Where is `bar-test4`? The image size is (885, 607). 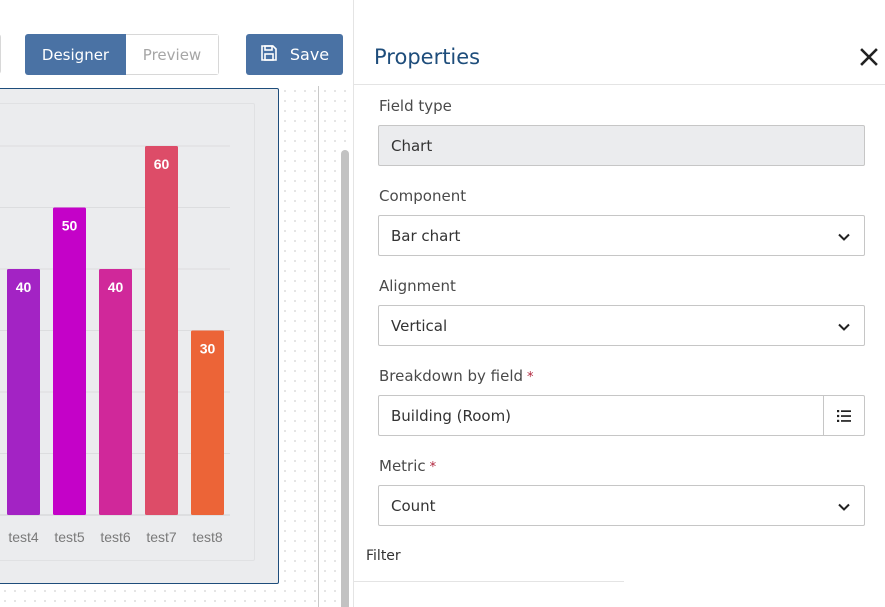
bar-test4 is located at coordinates (23, 392).